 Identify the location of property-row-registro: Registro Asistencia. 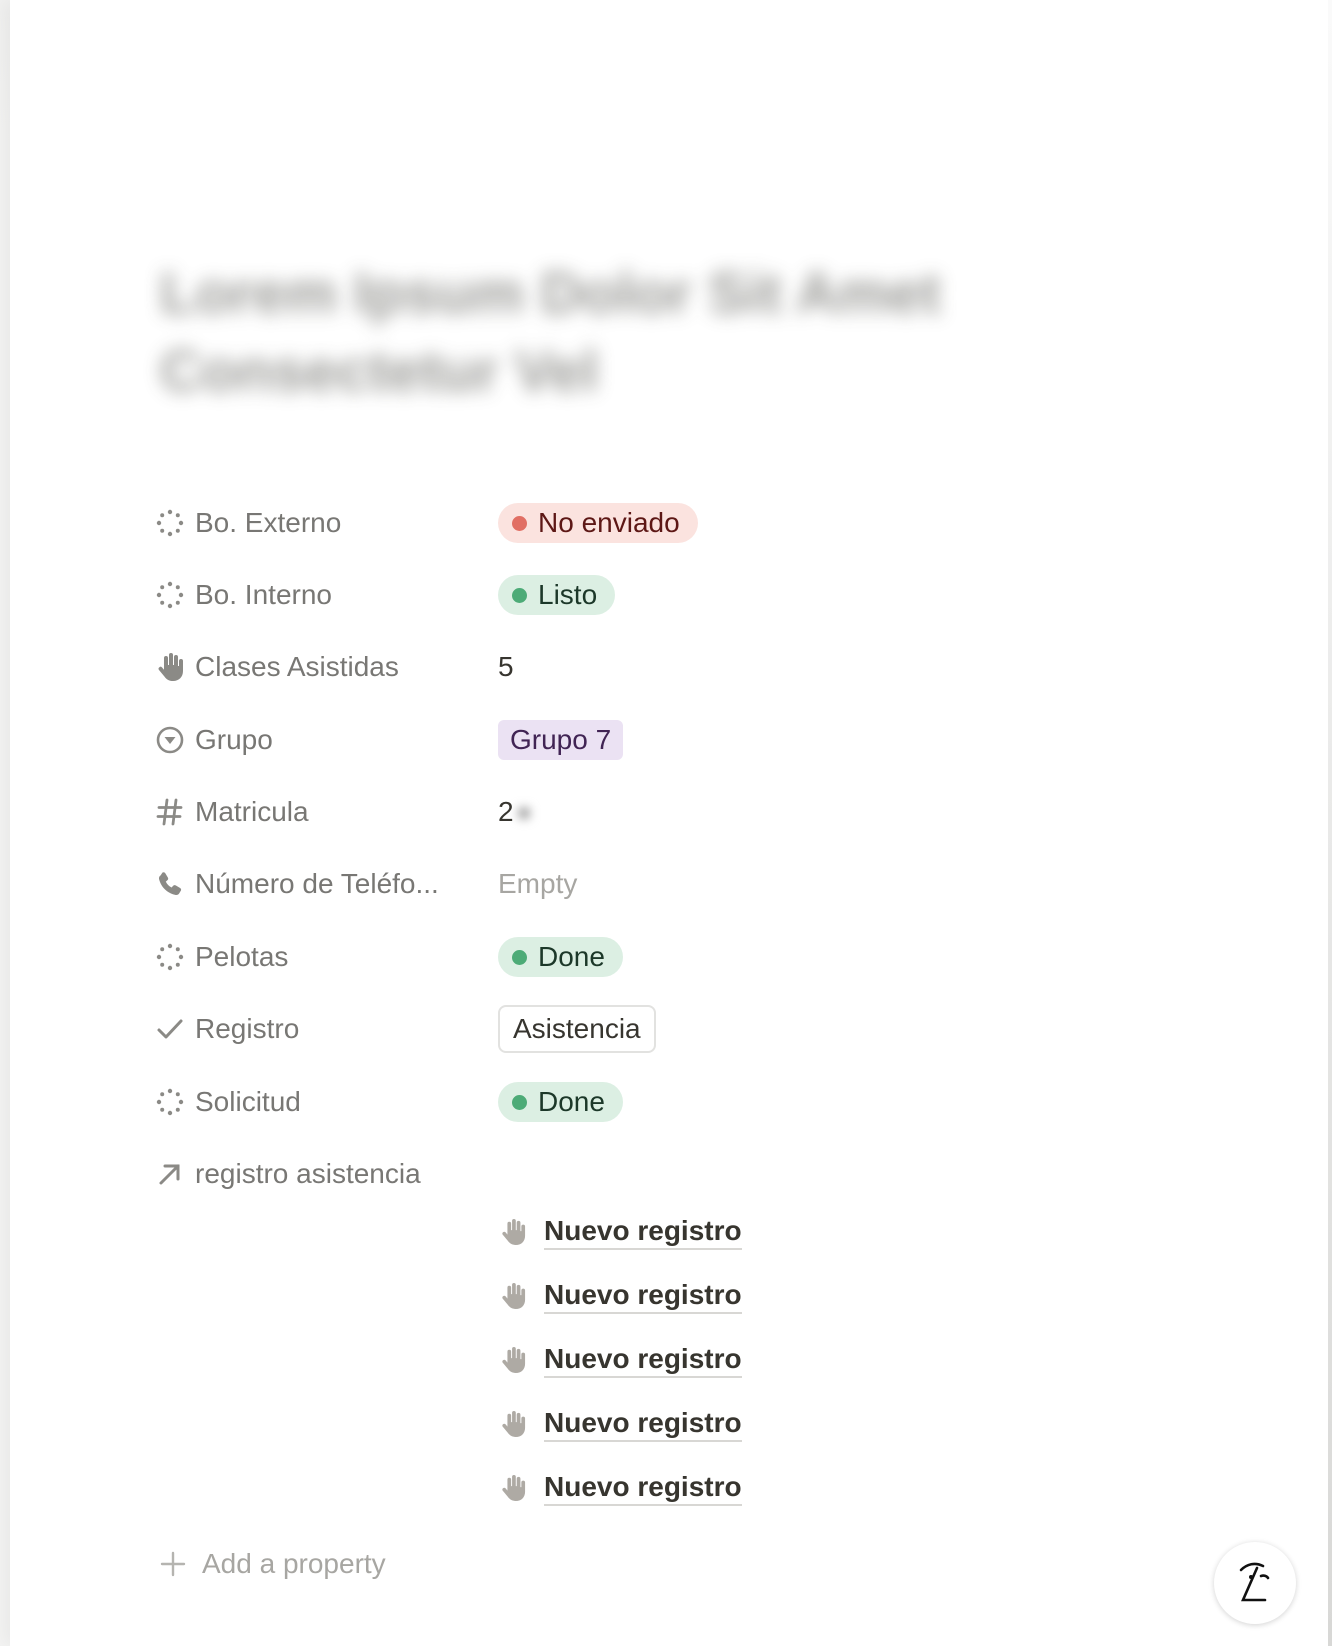
(605, 1036).